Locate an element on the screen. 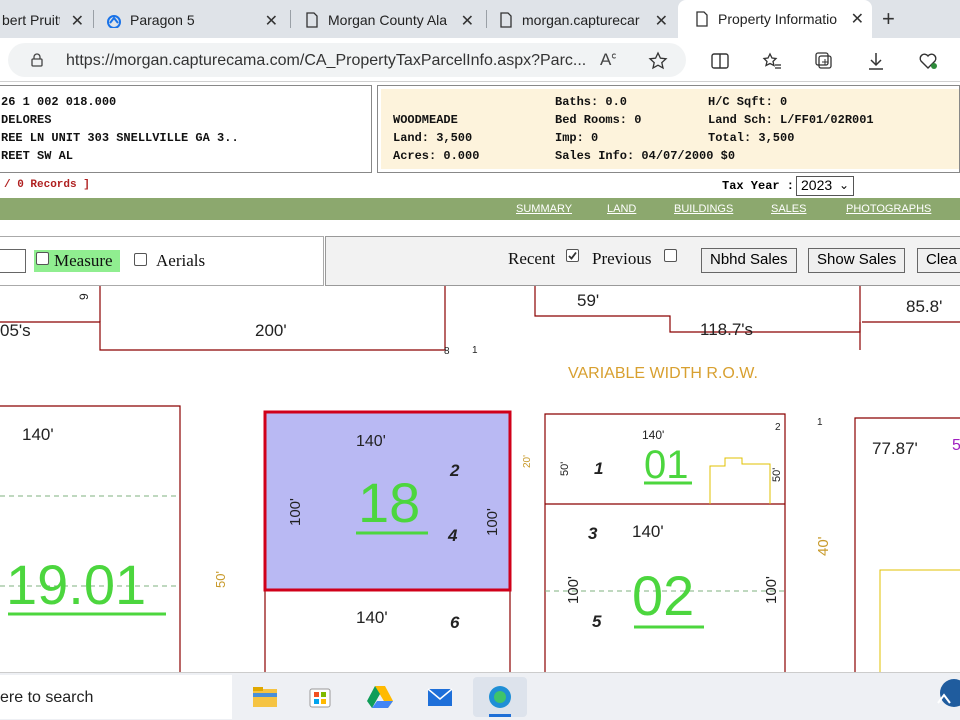  recent-label: Recent is located at coordinates (532, 258).